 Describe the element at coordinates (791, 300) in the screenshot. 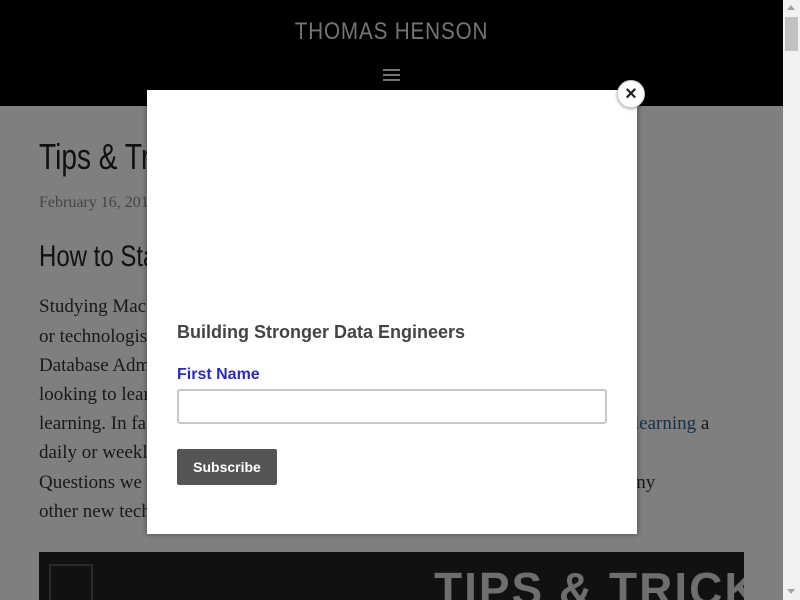

I see `scrollbar` at that location.